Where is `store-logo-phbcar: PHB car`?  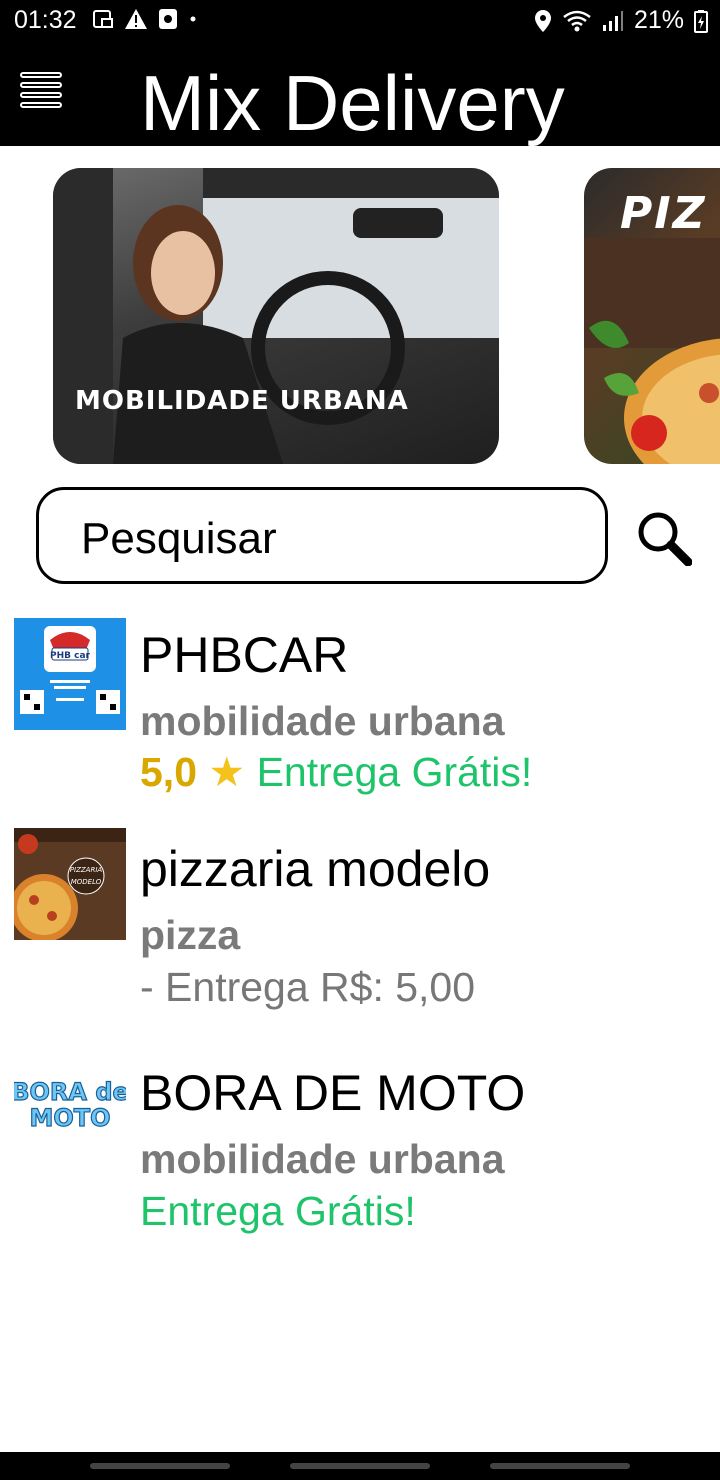
store-logo-phbcar: PHB car is located at coordinates (70, 674).